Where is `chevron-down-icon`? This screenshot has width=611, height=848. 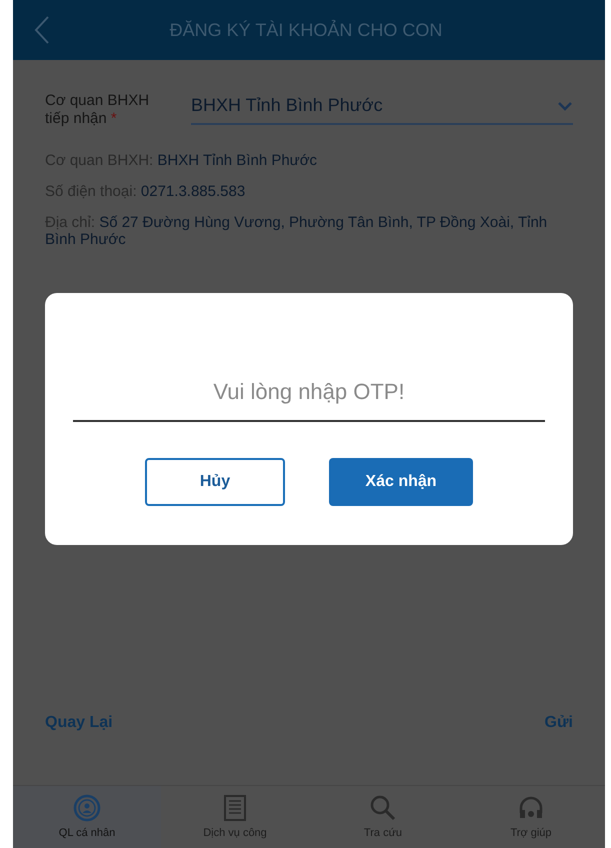 chevron-down-icon is located at coordinates (565, 105).